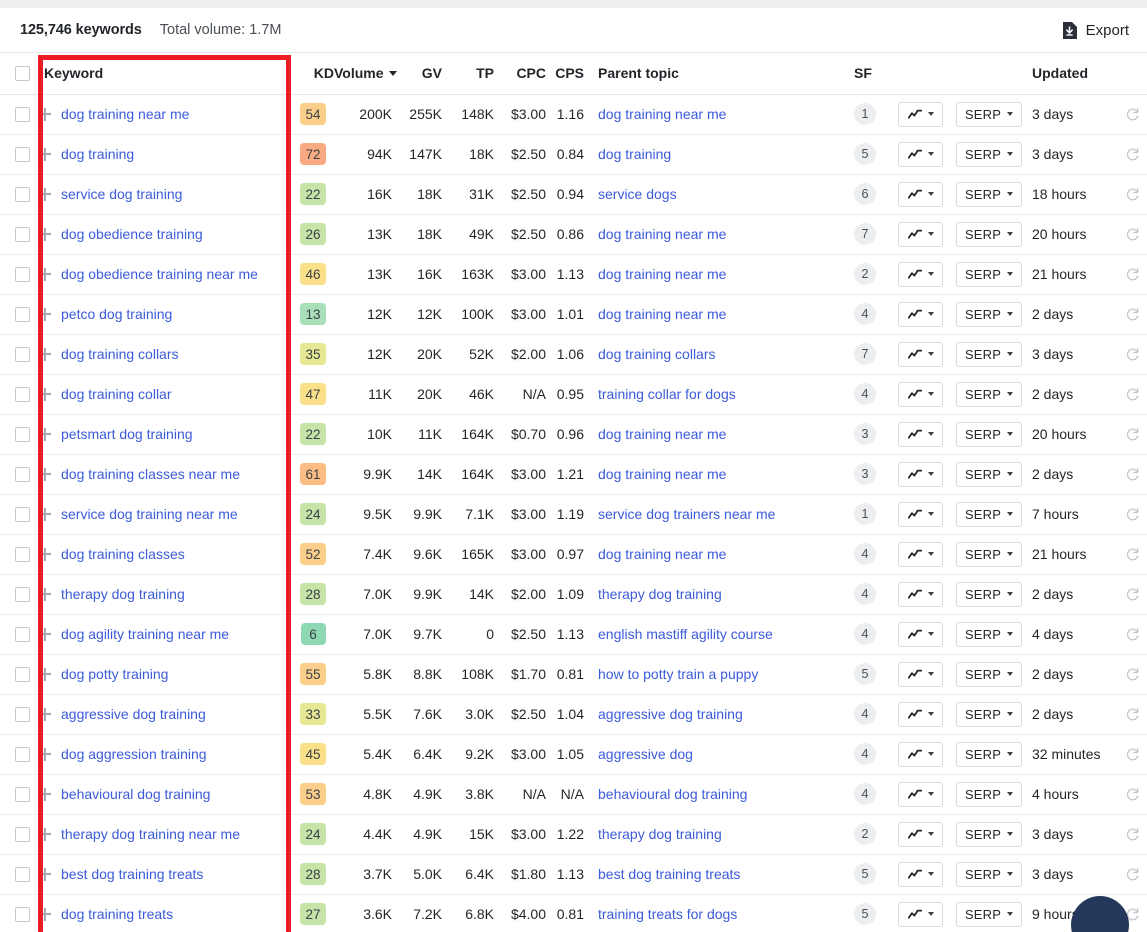 The width and height of the screenshot is (1147, 932). I want to click on keyword-link: dog training classes near me, so click(150, 474).